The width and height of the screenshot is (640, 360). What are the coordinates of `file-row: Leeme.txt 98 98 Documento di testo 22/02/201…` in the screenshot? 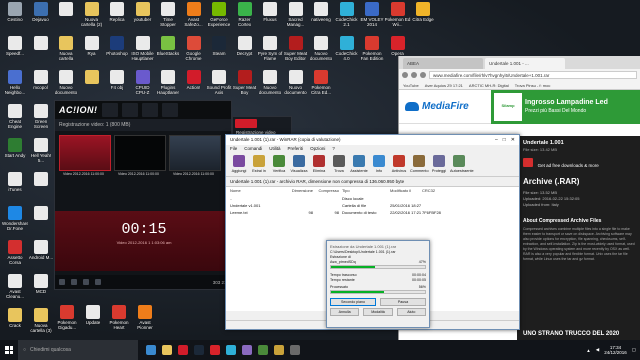 It's located at (372, 212).